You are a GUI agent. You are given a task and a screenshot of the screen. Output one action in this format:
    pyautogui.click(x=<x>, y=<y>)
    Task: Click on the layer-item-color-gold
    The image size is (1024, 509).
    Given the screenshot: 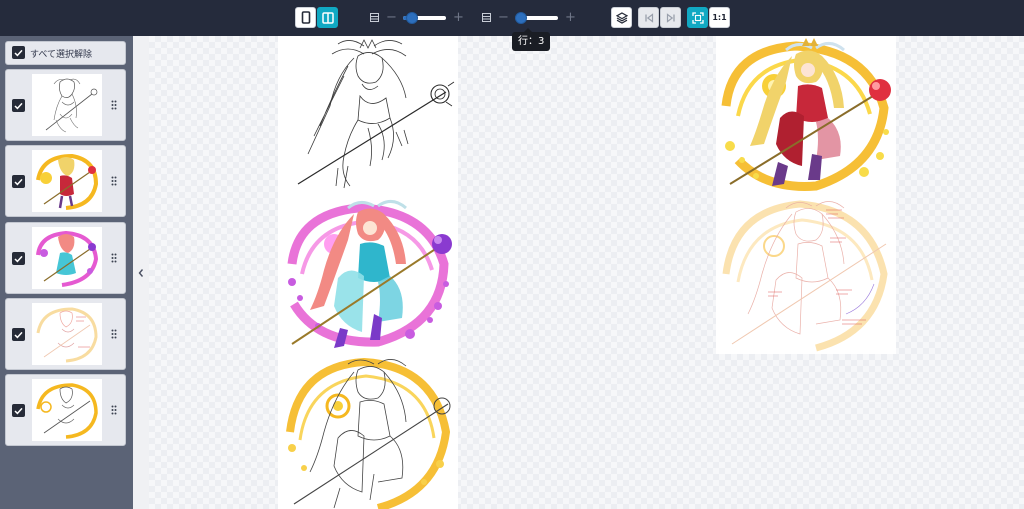 What is the action you would take?
    pyautogui.click(x=65, y=181)
    